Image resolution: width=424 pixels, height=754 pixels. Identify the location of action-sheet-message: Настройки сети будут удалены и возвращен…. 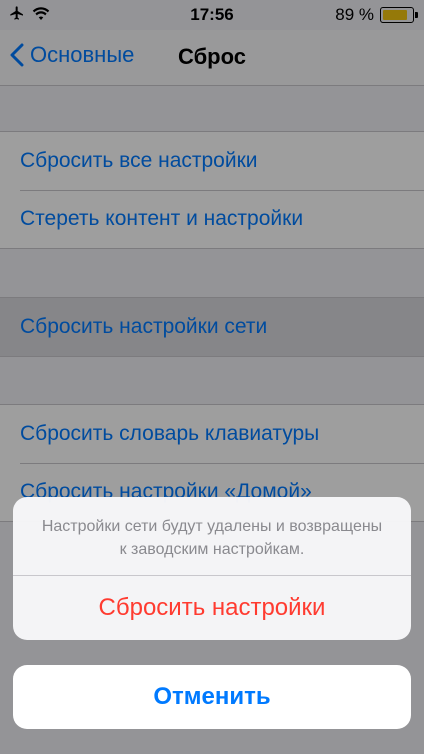
(212, 538).